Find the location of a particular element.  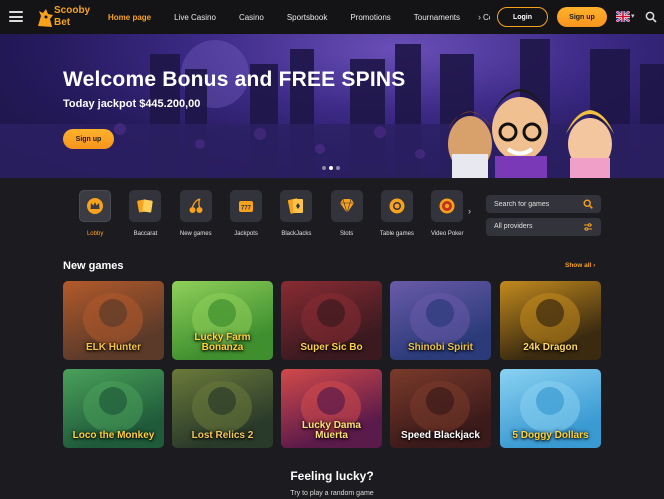

hero-signup-button: Sign up is located at coordinates (88, 139).